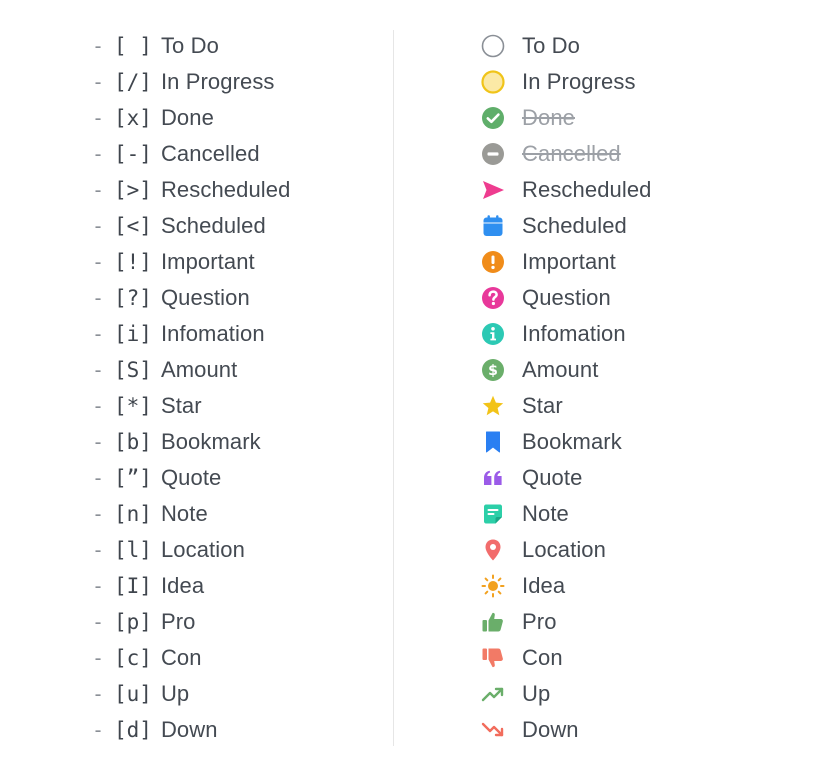 The image size is (831, 760). Describe the element at coordinates (133, 118) in the screenshot. I see `checkbox-syntax: [x]` at that location.